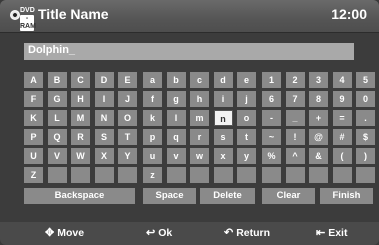 Image resolution: width=379 pixels, height=245 pixels. Describe the element at coordinates (271, 118) in the screenshot. I see `char-key: -` at that location.